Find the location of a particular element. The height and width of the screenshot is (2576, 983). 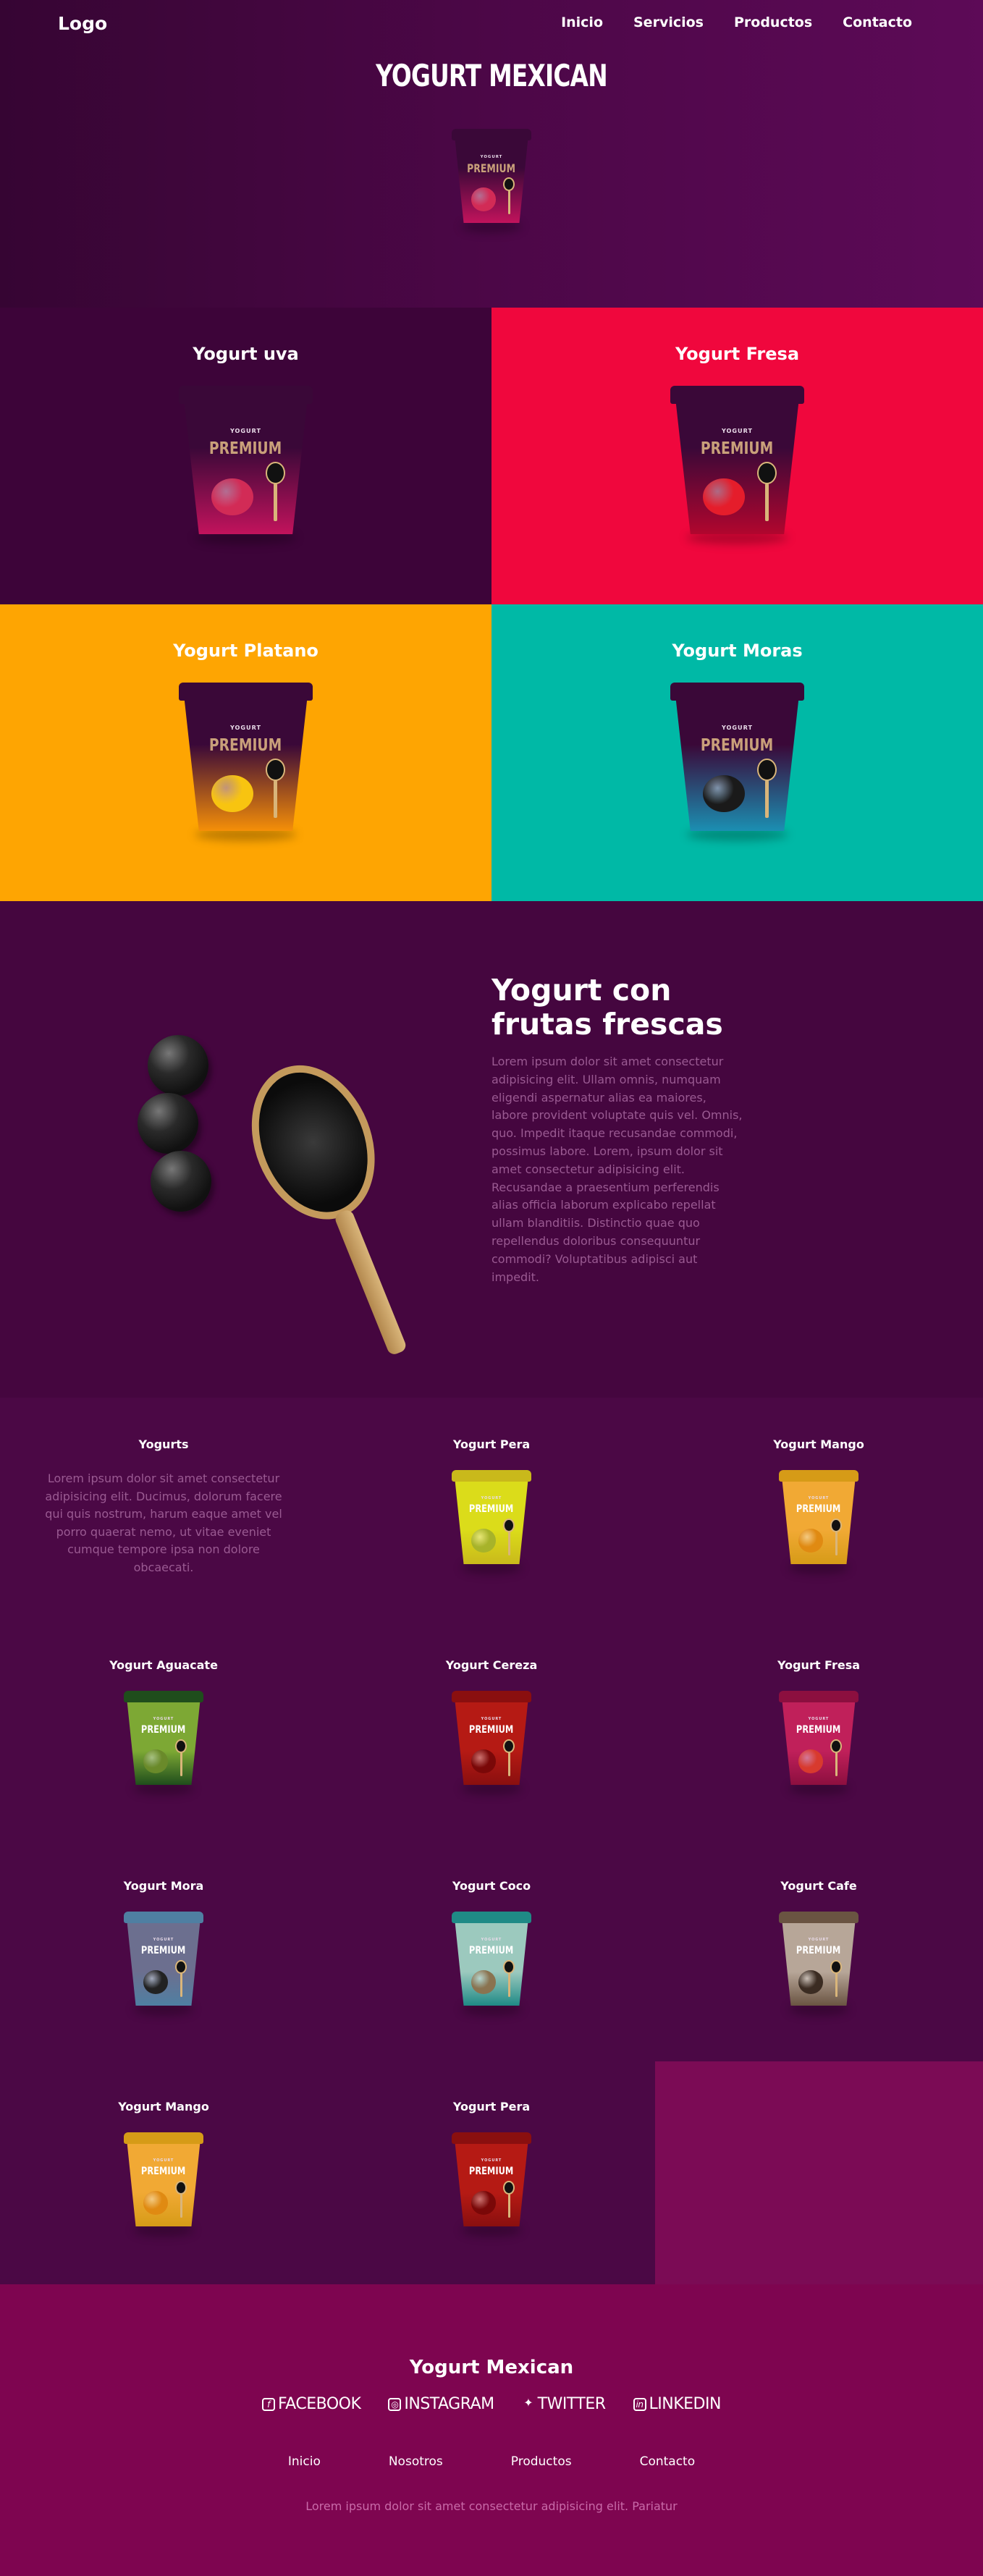

product-card: Yogurt Cereza YOGURT PREMIUM is located at coordinates (491, 1727).